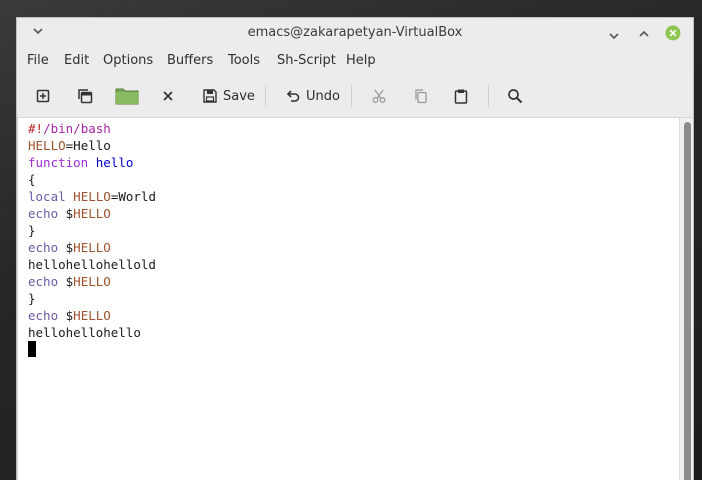 This screenshot has height=480, width=702. What do you see at coordinates (84, 332) in the screenshot?
I see `plain-text: hellohellohello` at bounding box center [84, 332].